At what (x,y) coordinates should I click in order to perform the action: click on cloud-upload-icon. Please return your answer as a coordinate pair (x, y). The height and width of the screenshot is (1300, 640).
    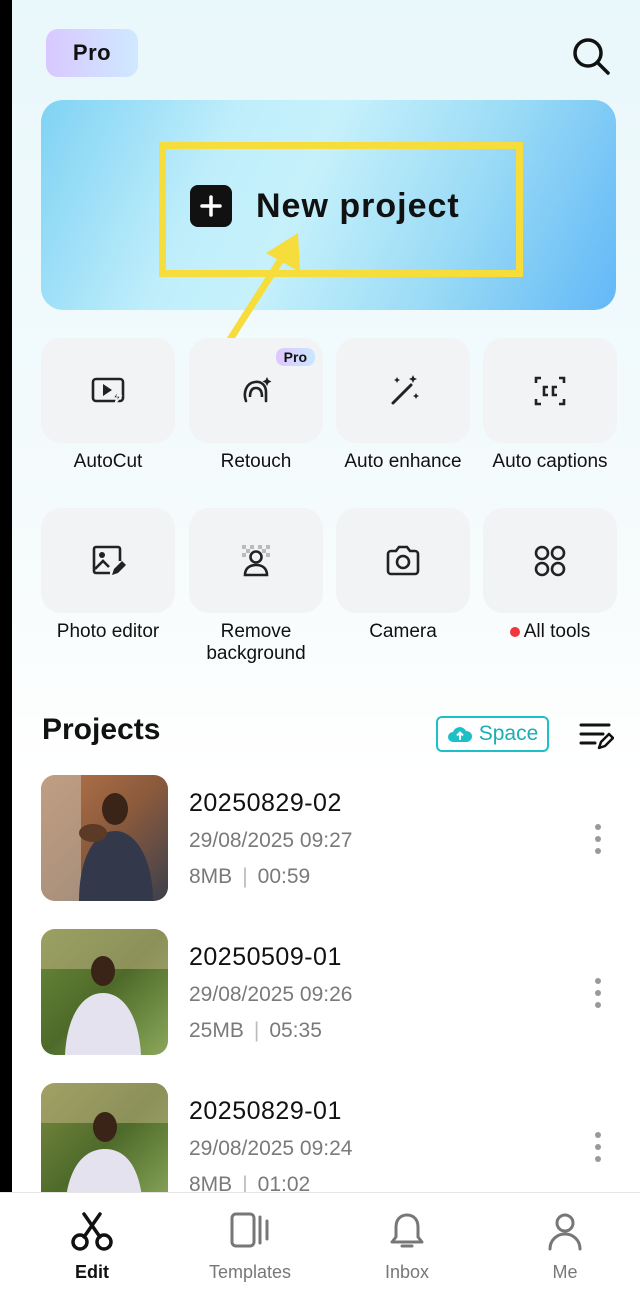
    Looking at the image, I should click on (459, 734).